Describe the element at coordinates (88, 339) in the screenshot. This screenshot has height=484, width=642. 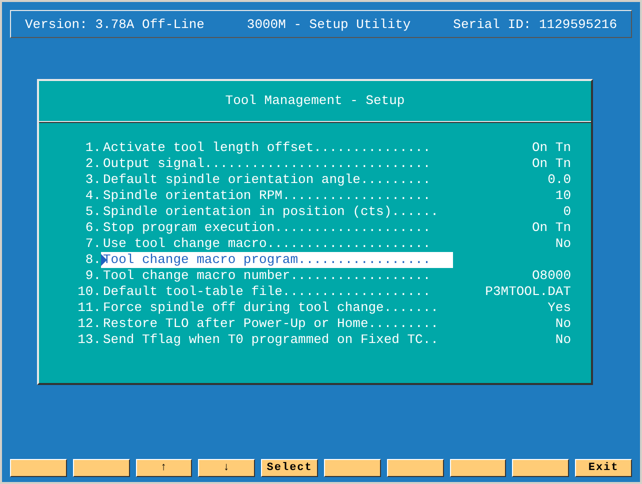
I see `item-number: 13.` at that location.